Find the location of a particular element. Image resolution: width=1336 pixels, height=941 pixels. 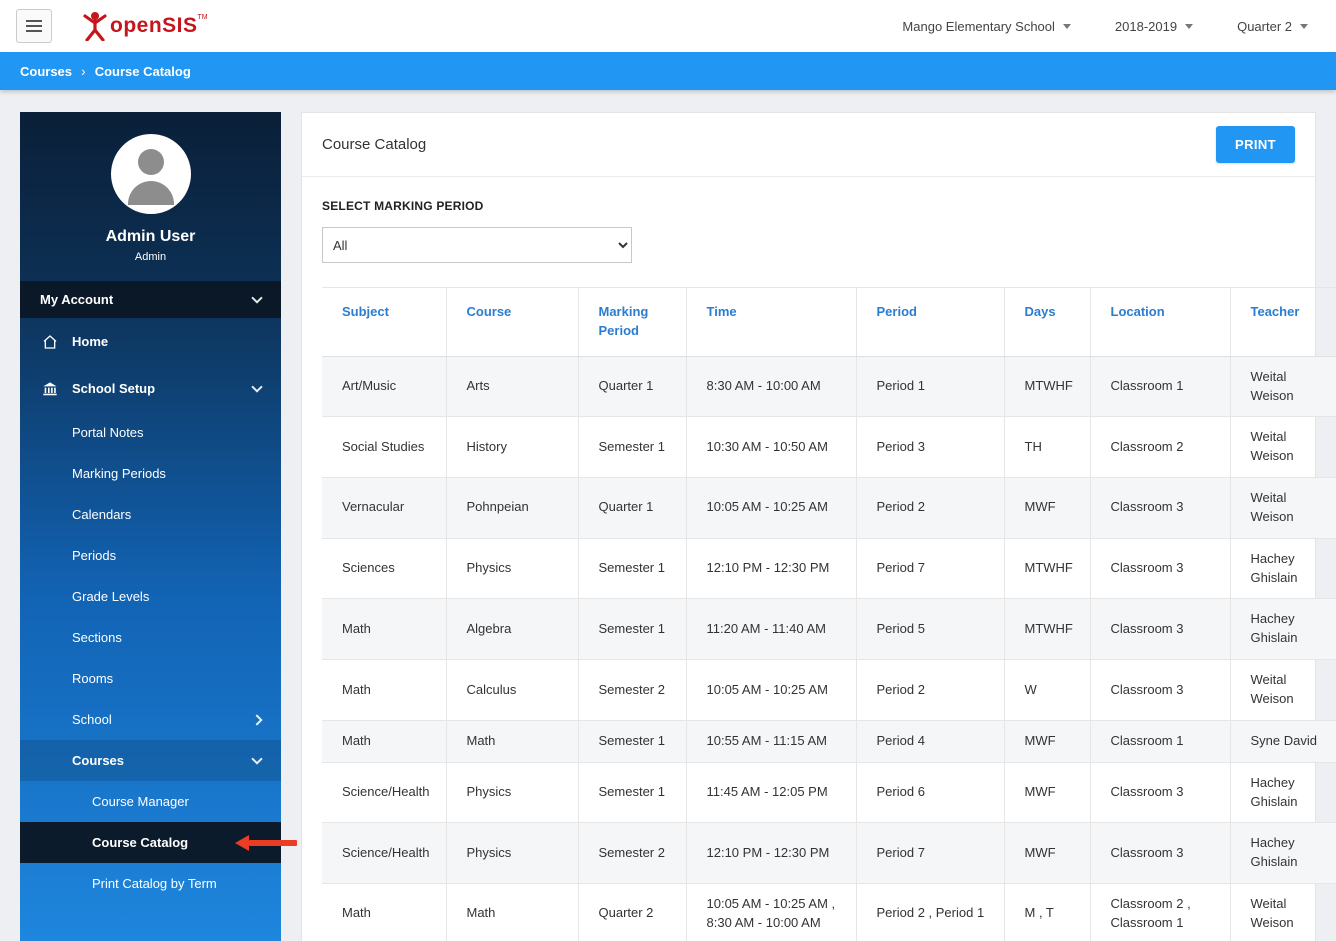

breadcrumb-current-page: Course Catalog is located at coordinates (142, 71).